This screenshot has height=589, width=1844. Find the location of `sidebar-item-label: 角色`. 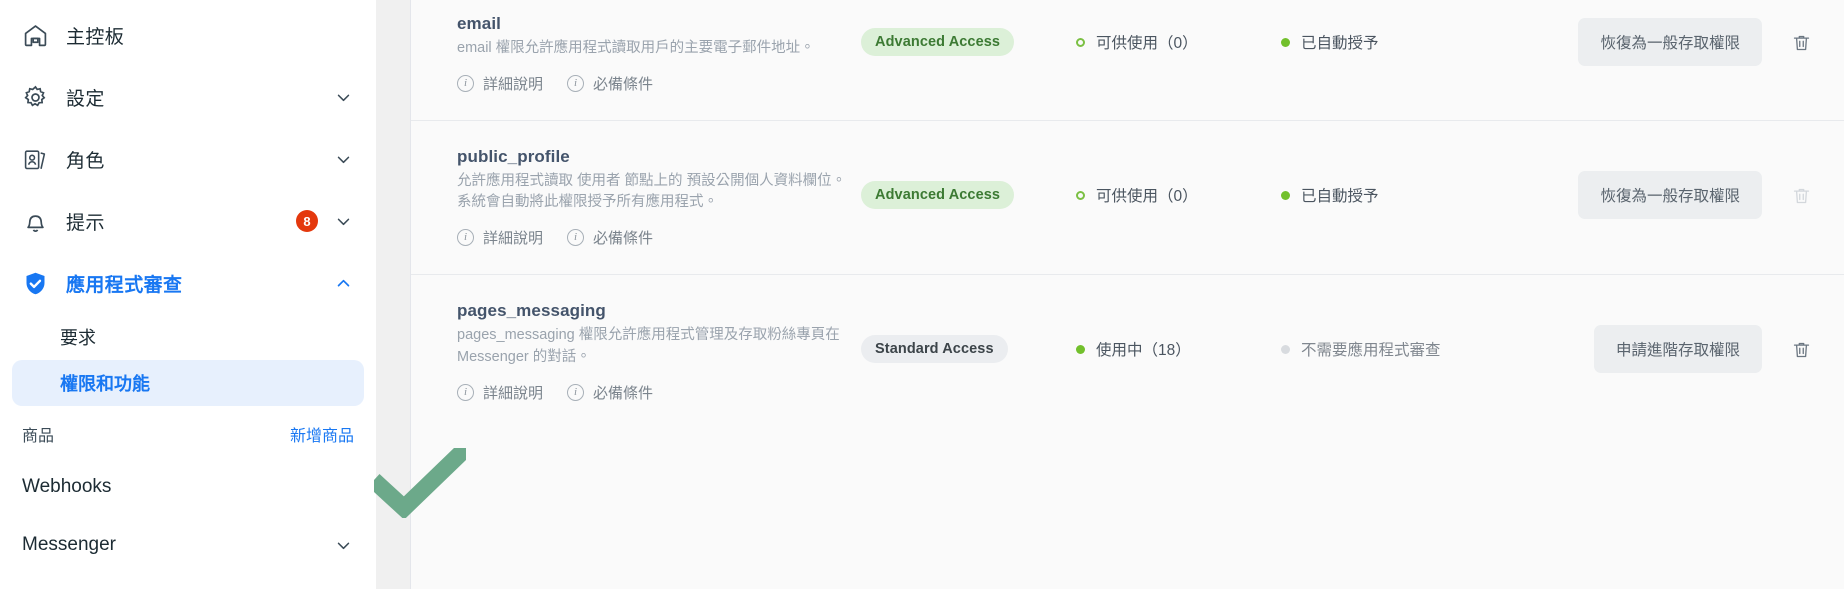

sidebar-item-label: 角色 is located at coordinates (85, 161).